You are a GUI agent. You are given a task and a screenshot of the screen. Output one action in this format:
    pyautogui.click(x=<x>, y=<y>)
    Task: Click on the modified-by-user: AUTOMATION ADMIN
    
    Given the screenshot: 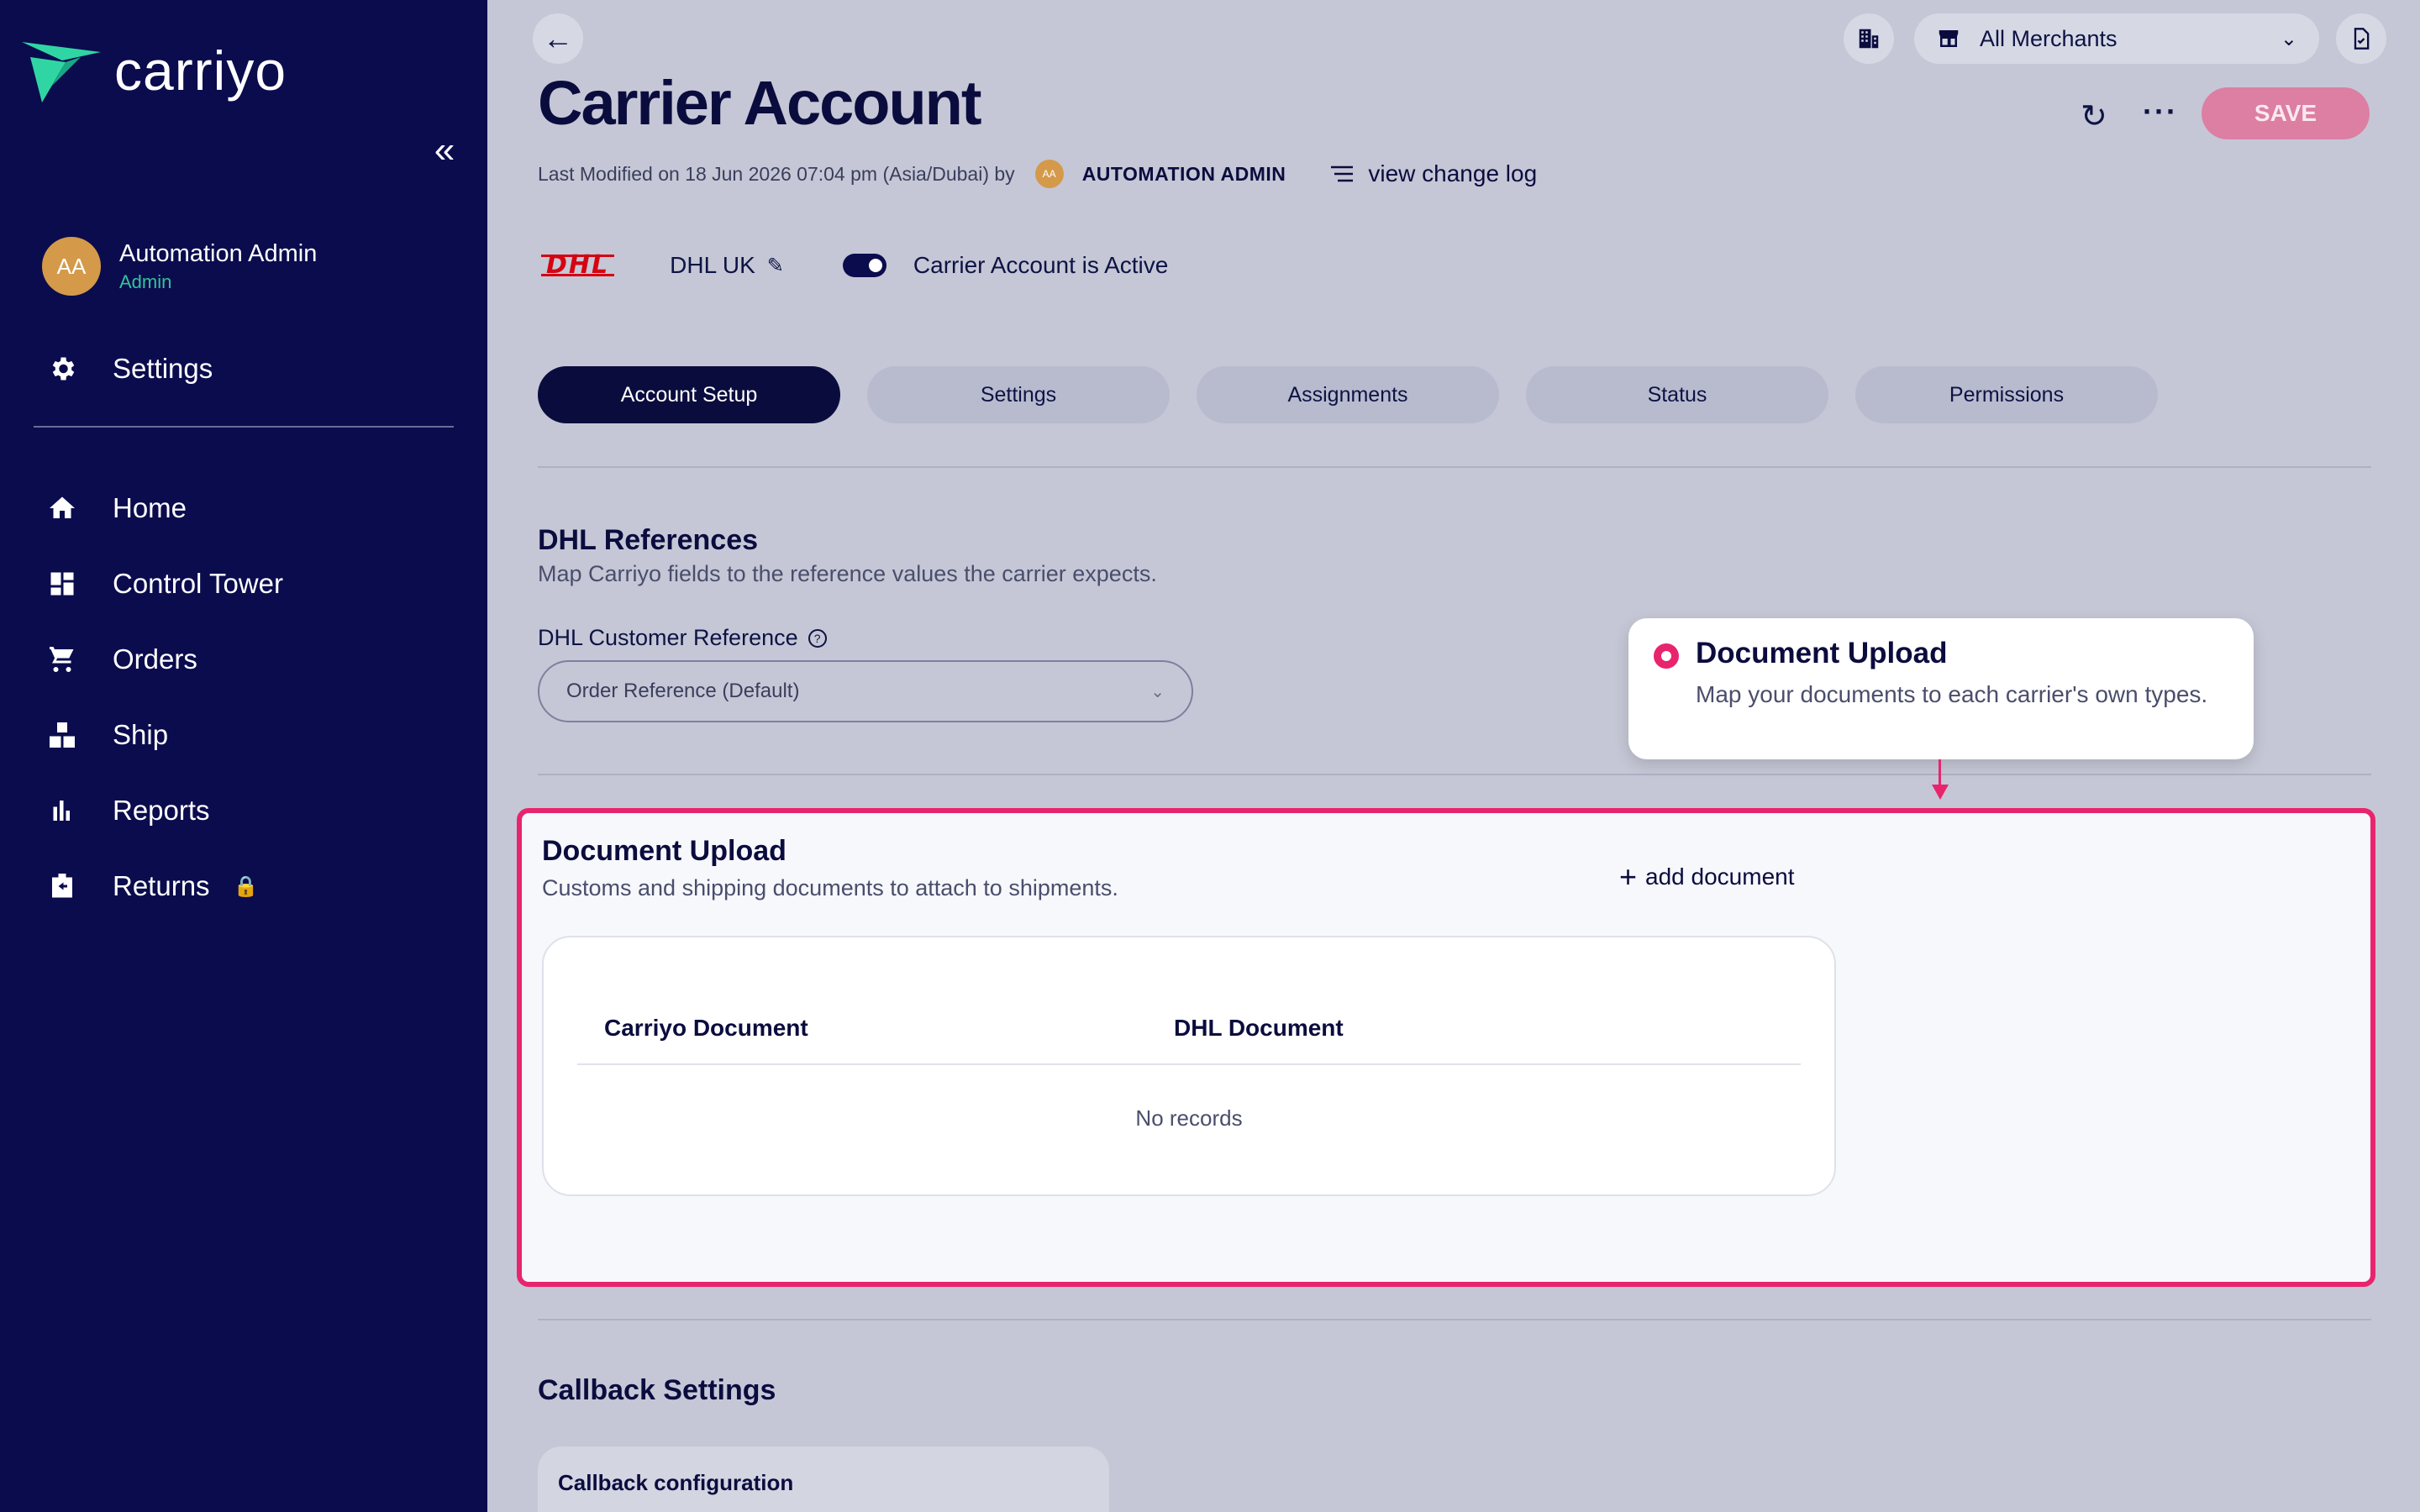 What is the action you would take?
    pyautogui.click(x=1183, y=173)
    